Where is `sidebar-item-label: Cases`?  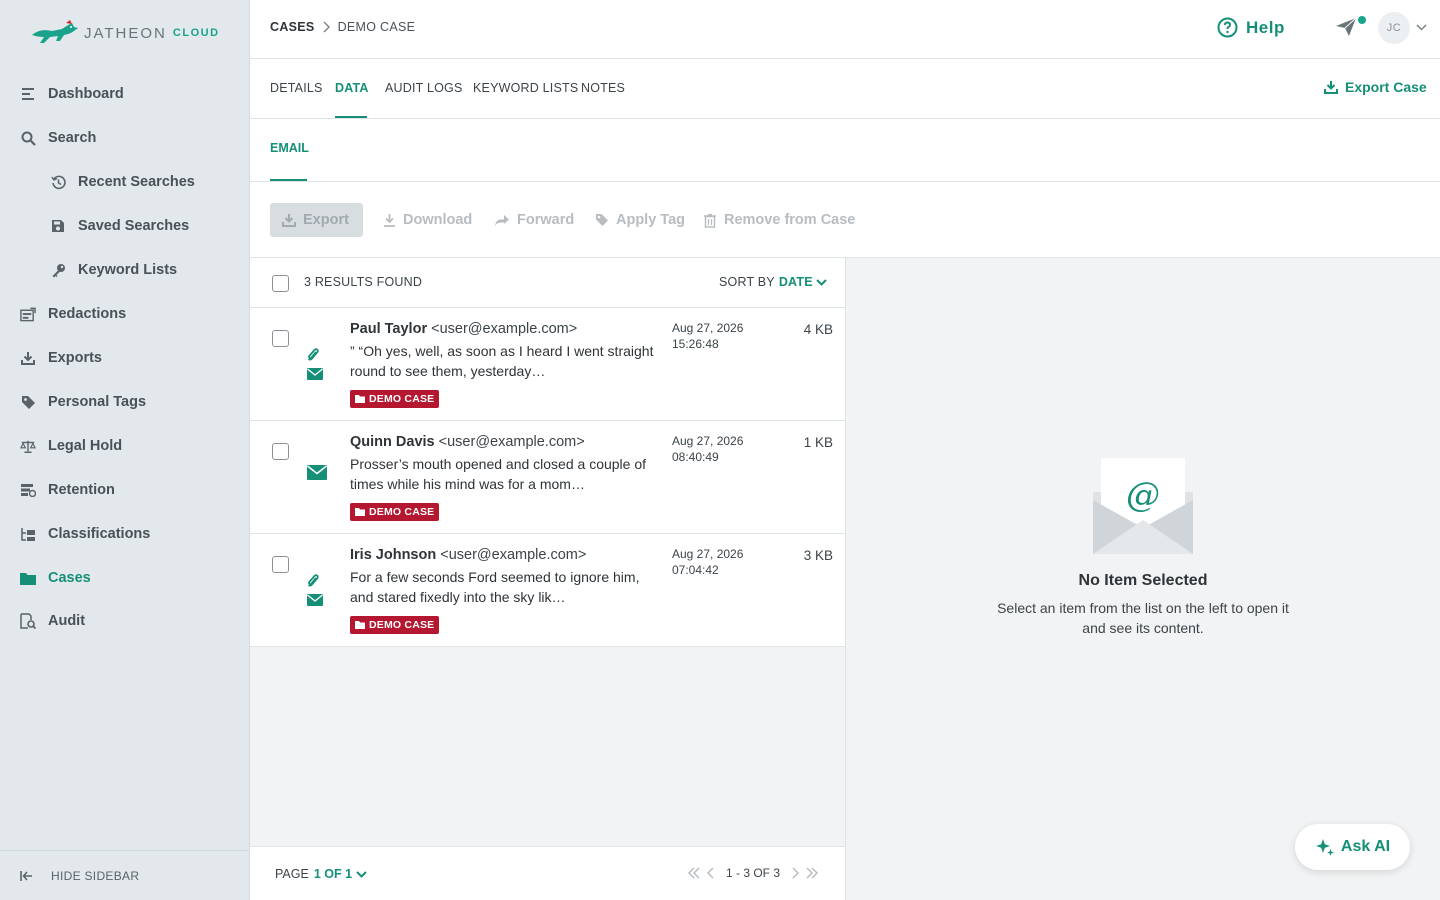 sidebar-item-label: Cases is located at coordinates (69, 578).